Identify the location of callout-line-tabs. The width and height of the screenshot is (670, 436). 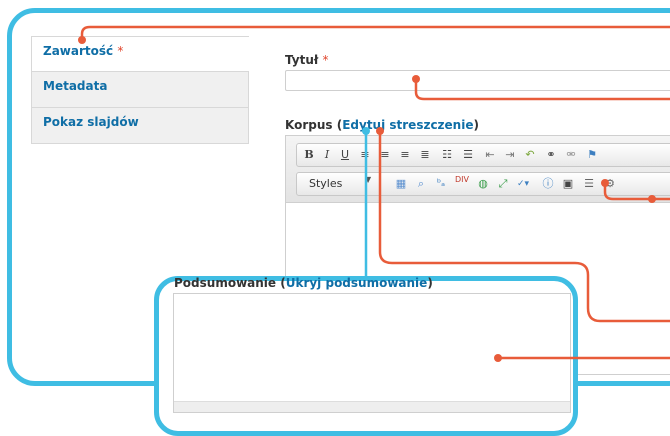
(375, 32).